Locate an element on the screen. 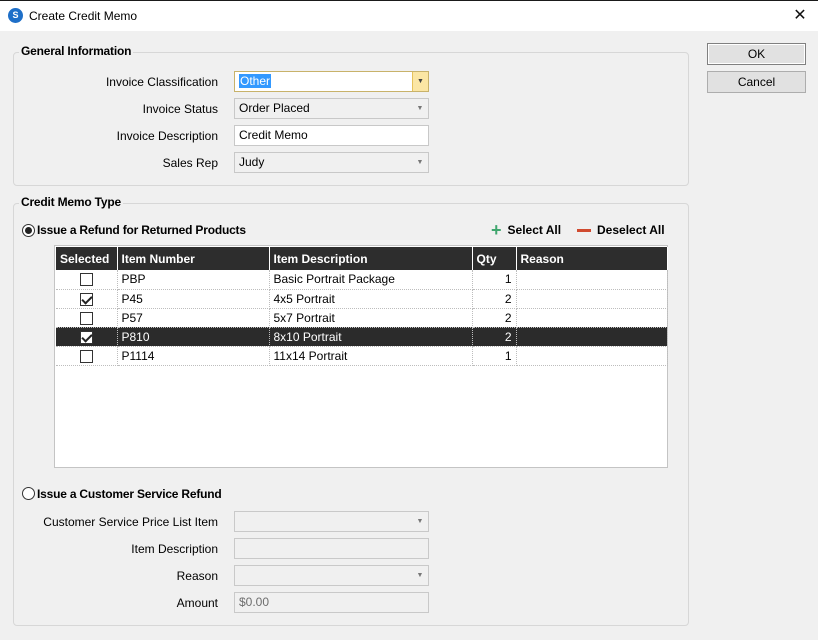 The image size is (818, 640). table-row: P57 5x7 Portrait 2 is located at coordinates (362, 318).